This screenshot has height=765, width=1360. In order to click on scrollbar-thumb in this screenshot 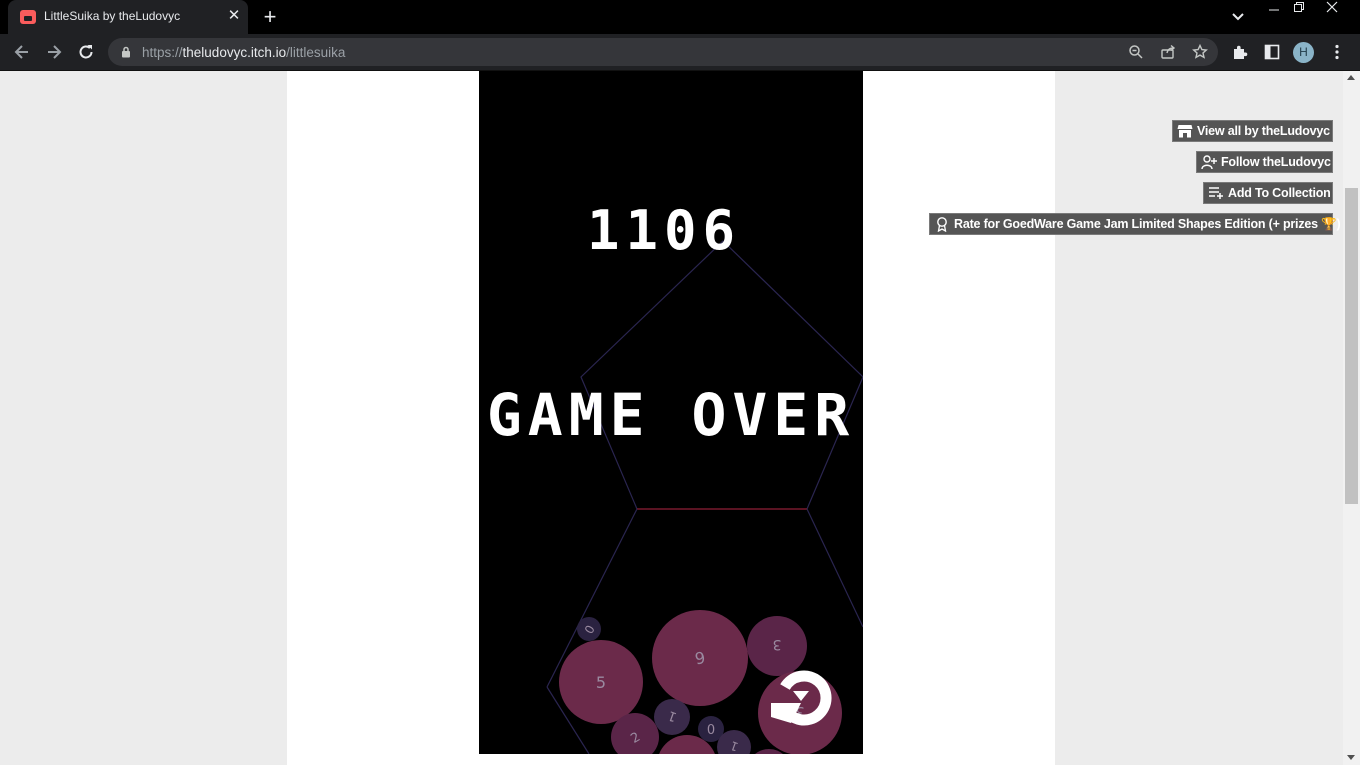, I will do `click(1351, 346)`.